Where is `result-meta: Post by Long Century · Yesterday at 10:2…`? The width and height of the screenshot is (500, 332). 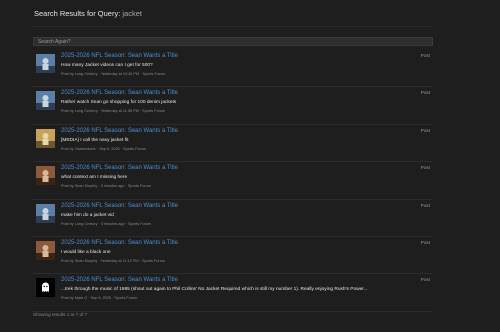 result-meta: Post by Long Century · Yesterday at 10:2… is located at coordinates (113, 74).